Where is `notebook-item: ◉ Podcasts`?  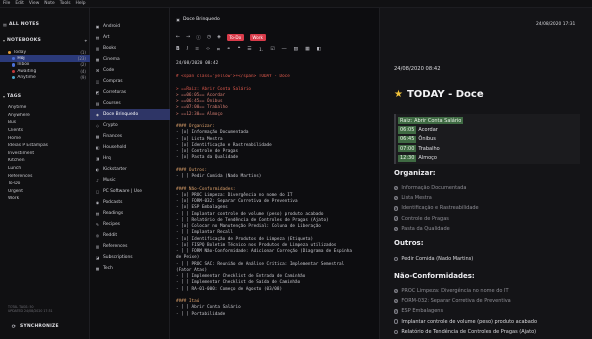 notebook-item: ◉ Podcasts is located at coordinates (130, 202).